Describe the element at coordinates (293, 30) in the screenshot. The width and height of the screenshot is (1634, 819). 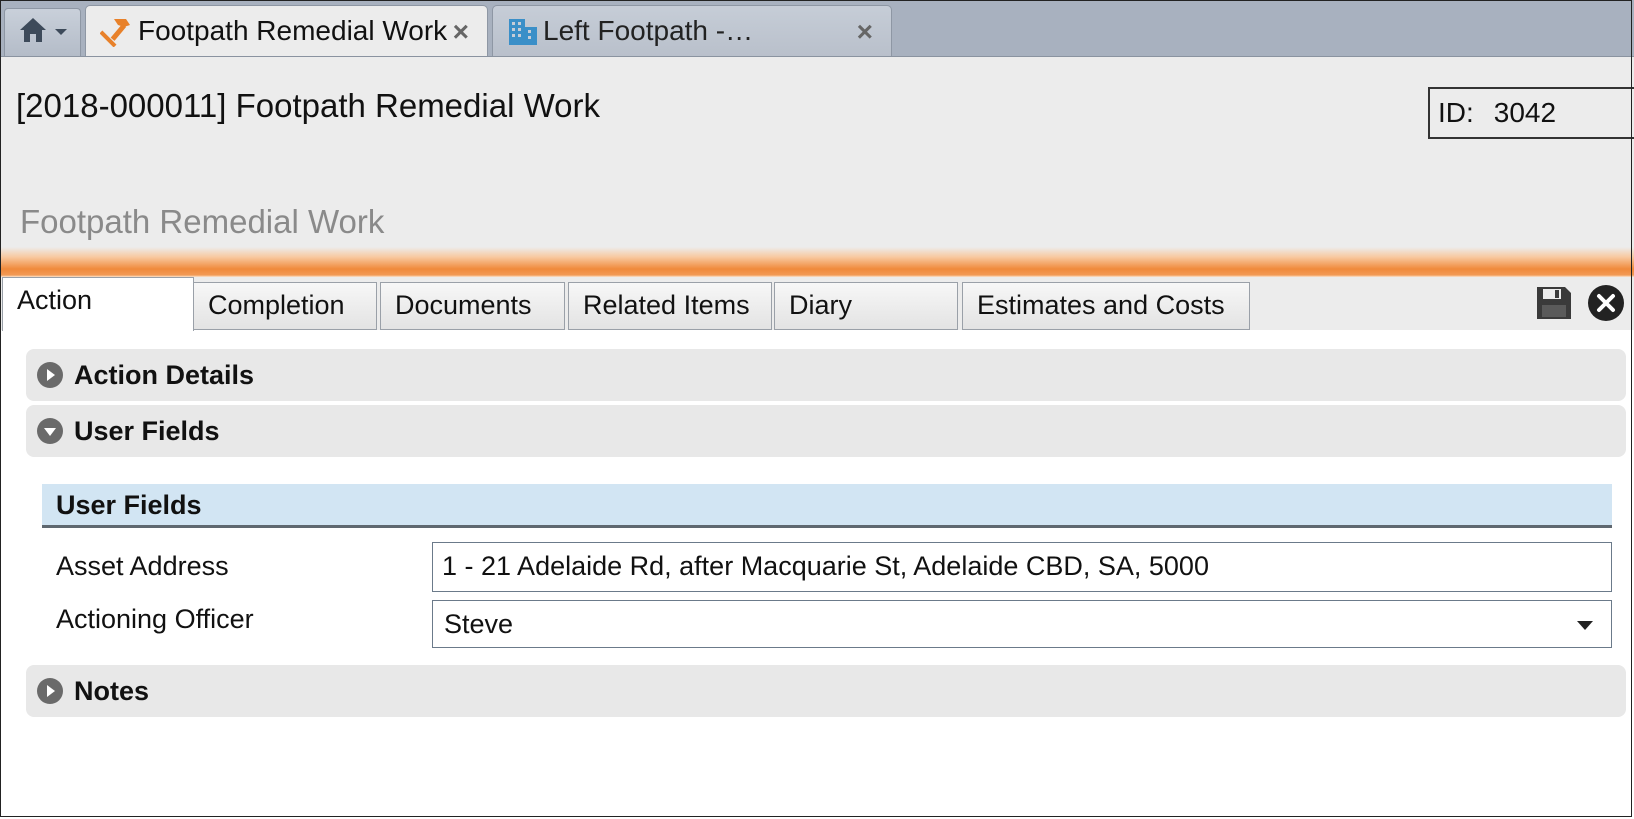
I see `window-tab-label: Footpath Remedial Work` at that location.